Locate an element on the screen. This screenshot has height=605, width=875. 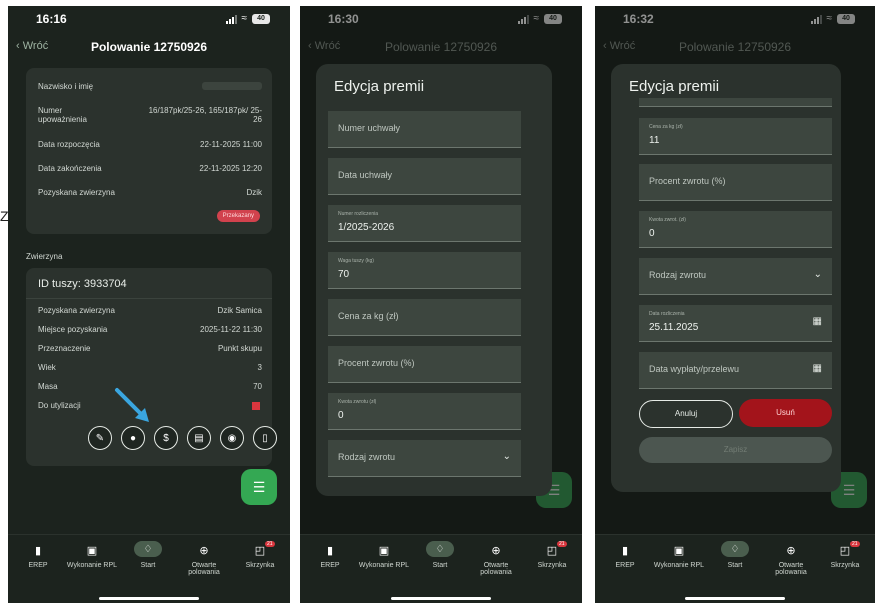
field-placeholder: Data uchwały is located at coordinates (365, 175).